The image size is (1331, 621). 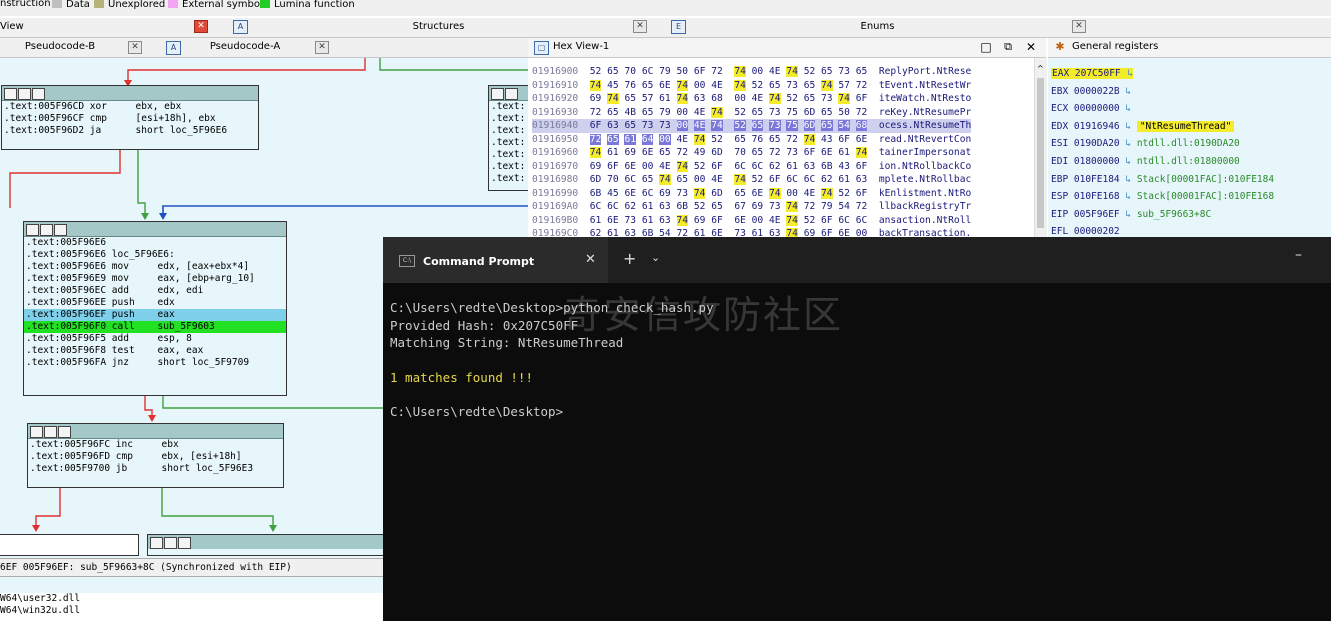 I want to click on close-view-tab-icon: ✕, so click(x=201, y=26).